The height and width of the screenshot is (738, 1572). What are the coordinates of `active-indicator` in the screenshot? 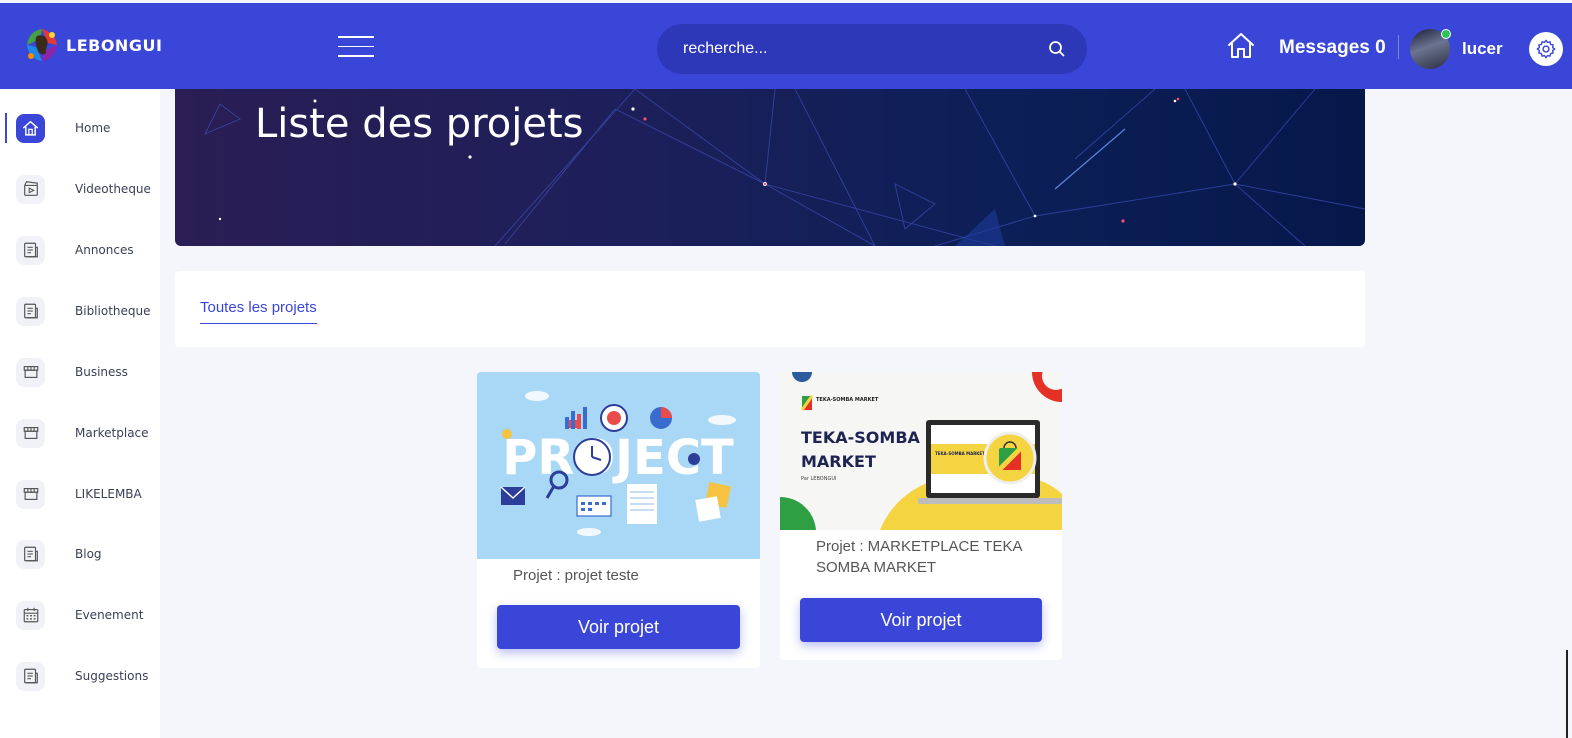 It's located at (6, 128).